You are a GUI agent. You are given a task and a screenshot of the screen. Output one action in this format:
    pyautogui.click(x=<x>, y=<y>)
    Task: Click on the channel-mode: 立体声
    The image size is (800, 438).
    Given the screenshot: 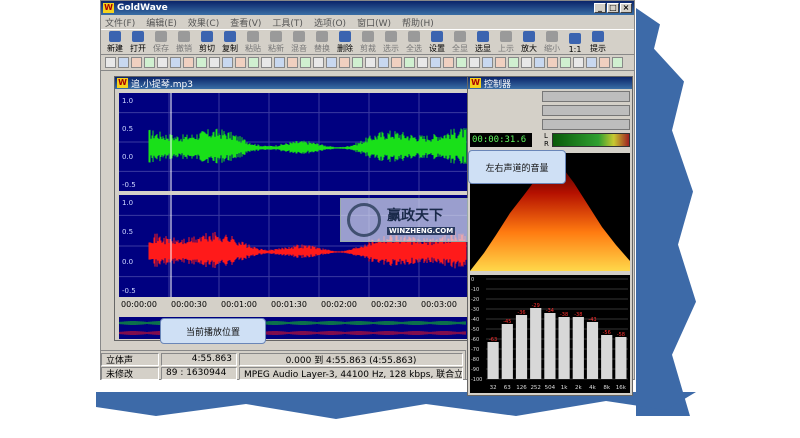 What is the action you would take?
    pyautogui.click(x=130, y=359)
    